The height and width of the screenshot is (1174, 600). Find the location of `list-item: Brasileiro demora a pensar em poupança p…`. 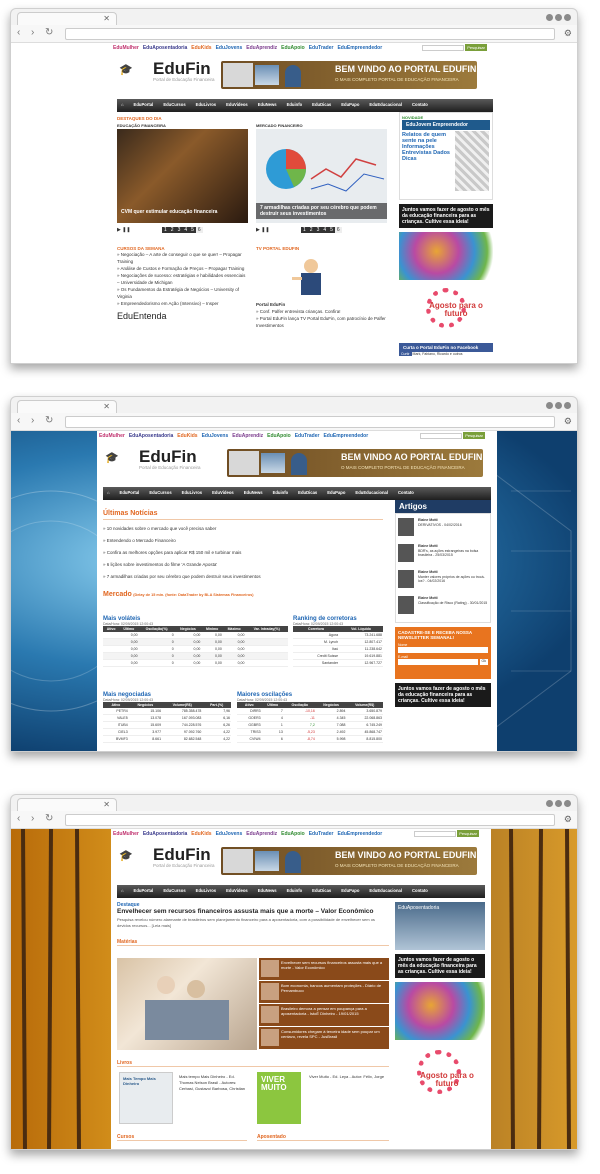

list-item: Brasileiro demora a pensar em poupança p… is located at coordinates (324, 1015).